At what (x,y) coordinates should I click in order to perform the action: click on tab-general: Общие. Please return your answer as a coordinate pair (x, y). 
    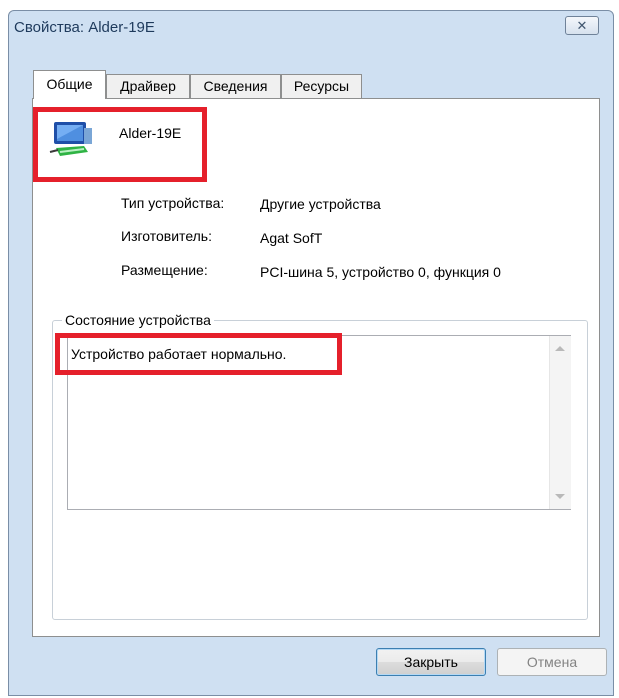
    Looking at the image, I should click on (69, 84).